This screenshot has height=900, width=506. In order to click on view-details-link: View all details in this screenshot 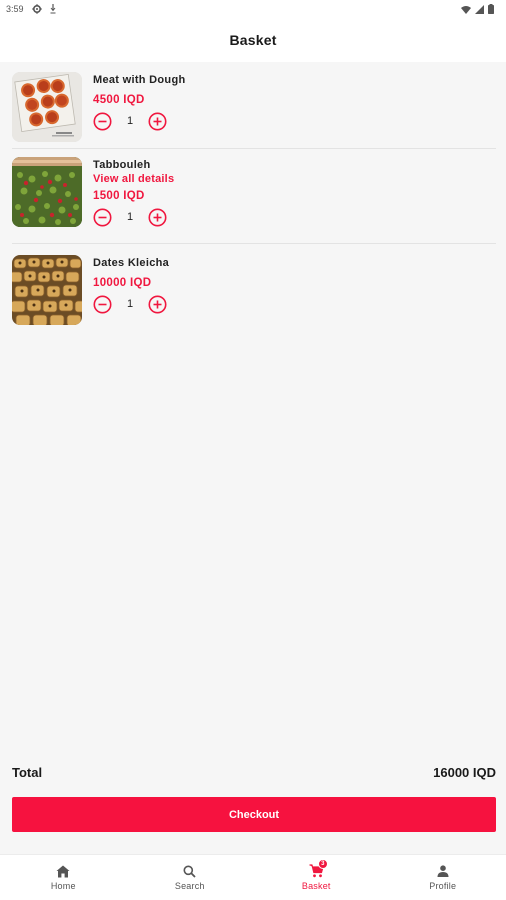, I will do `click(133, 179)`.